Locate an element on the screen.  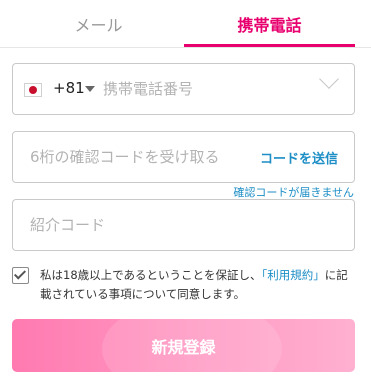
japan-flag-icon is located at coordinates (33, 90).